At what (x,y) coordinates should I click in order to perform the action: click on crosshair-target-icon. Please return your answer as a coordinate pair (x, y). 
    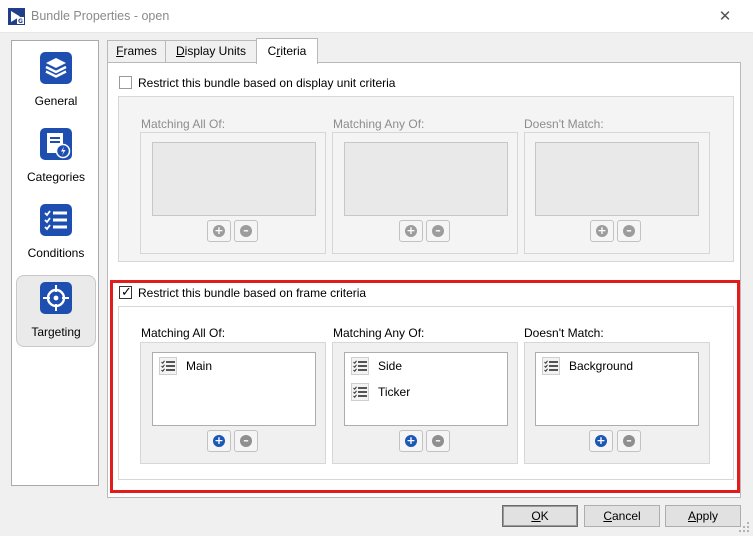
    Looking at the image, I should click on (56, 298).